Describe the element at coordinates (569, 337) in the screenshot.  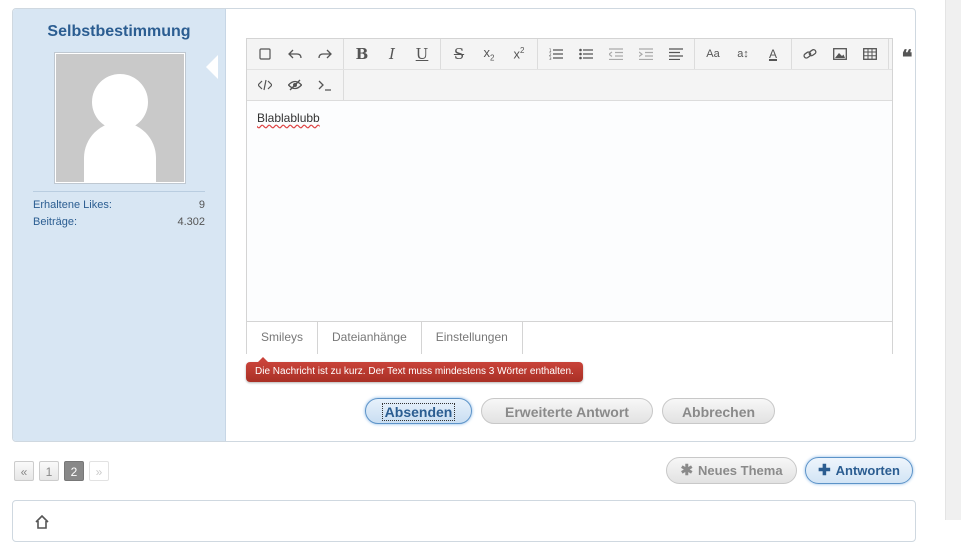
I see `editor-tabs: Smileys Dateianhänge Einstellungen` at that location.